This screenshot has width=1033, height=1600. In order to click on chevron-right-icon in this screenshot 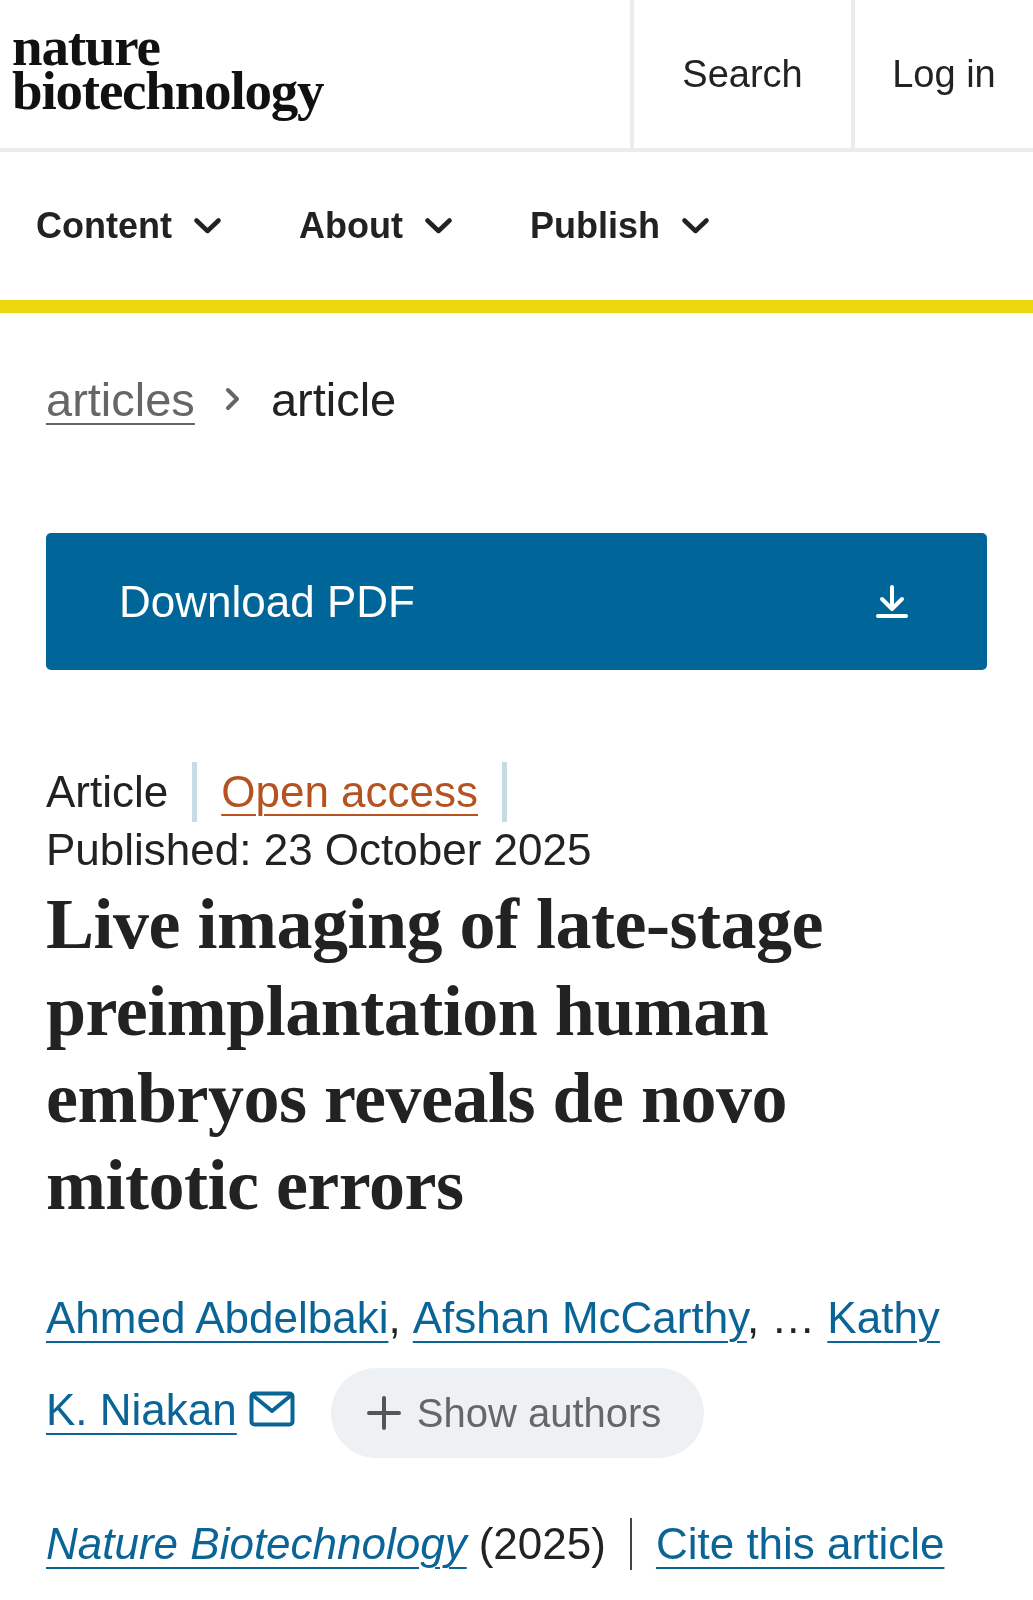, I will do `click(232, 399)`.